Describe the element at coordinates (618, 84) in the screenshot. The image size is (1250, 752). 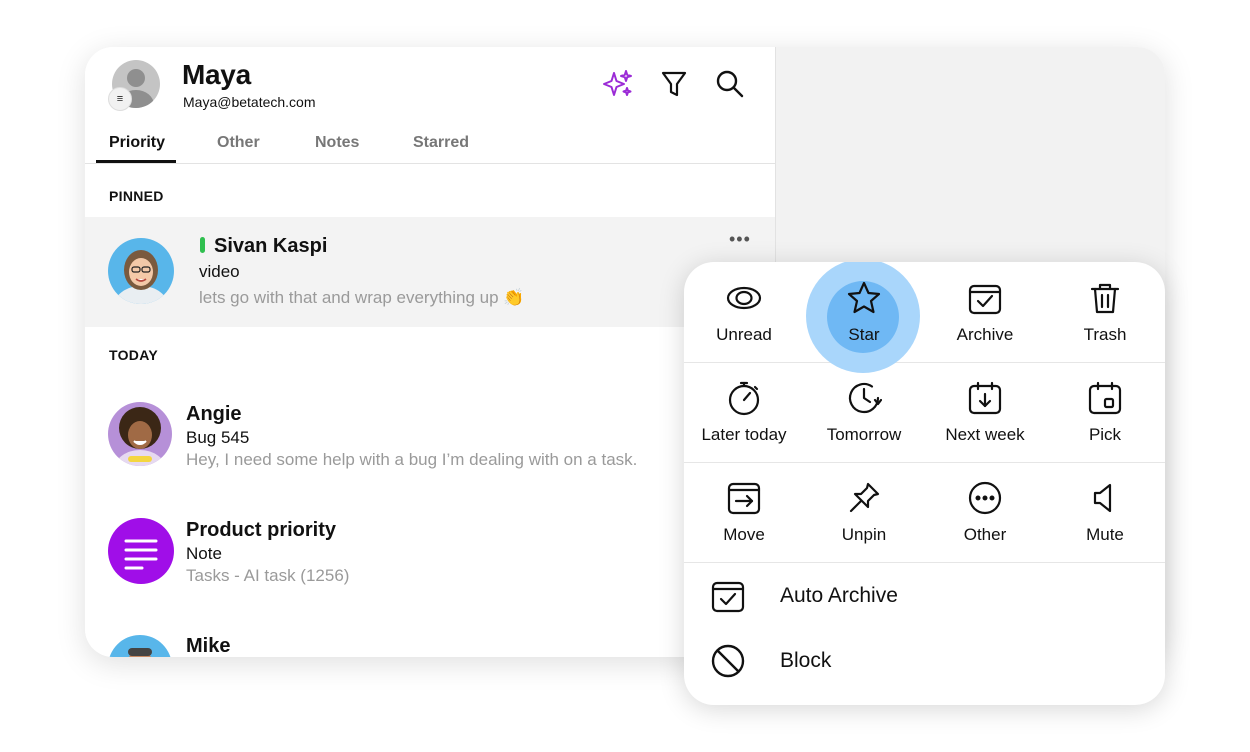
I see `sparkle-icon` at that location.